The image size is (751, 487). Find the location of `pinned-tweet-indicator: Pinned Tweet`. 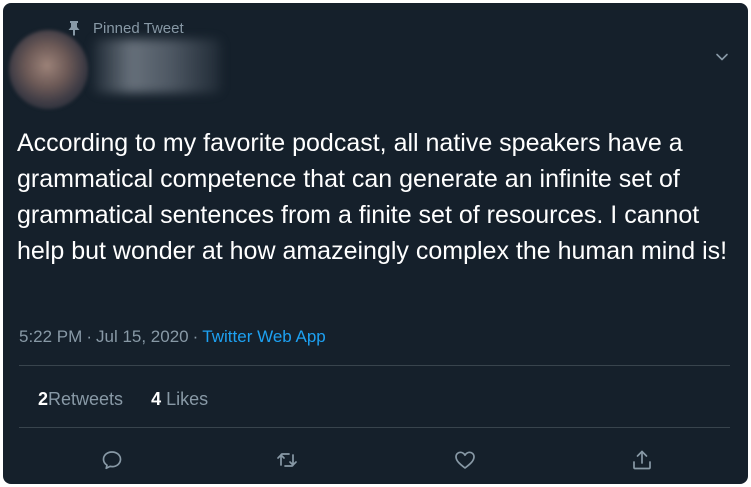

pinned-tweet-indicator: Pinned Tweet is located at coordinates (125, 28).